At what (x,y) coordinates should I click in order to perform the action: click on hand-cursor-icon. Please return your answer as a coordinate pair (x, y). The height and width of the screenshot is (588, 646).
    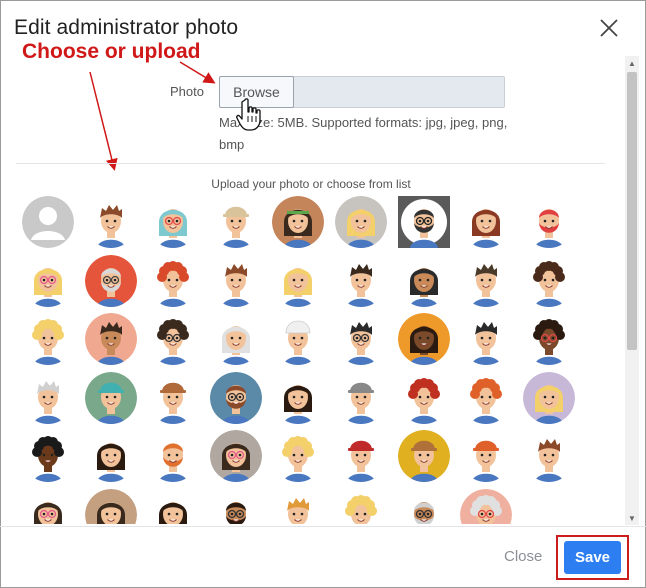
    Looking at the image, I should click on (248, 114).